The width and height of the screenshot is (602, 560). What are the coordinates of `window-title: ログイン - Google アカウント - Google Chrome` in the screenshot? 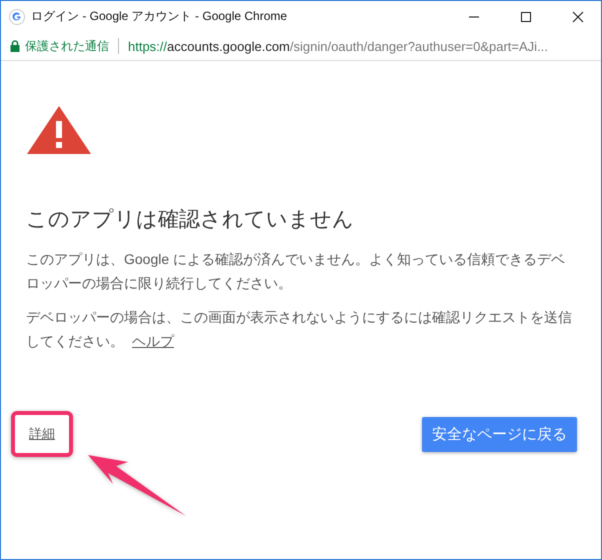 It's located at (159, 16).